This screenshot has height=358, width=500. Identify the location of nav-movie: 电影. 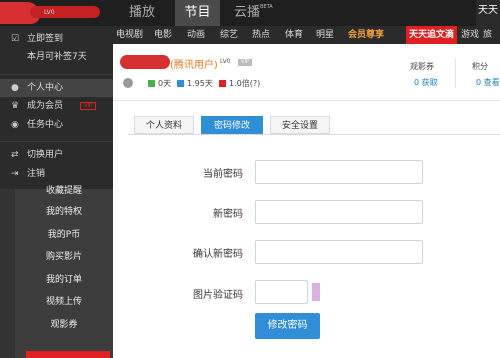
(163, 35).